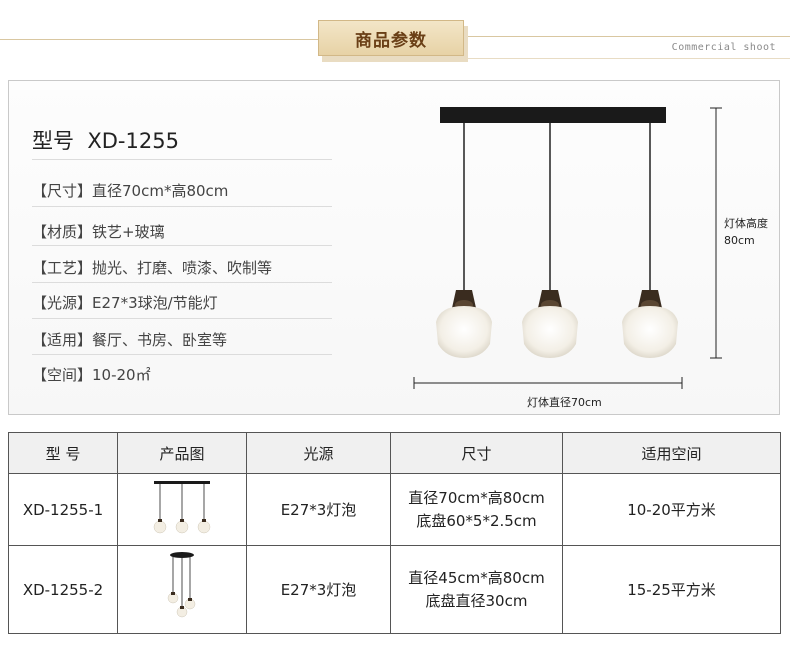  Describe the element at coordinates (63, 509) in the screenshot. I see `row-model: XD-1255-1` at that location.